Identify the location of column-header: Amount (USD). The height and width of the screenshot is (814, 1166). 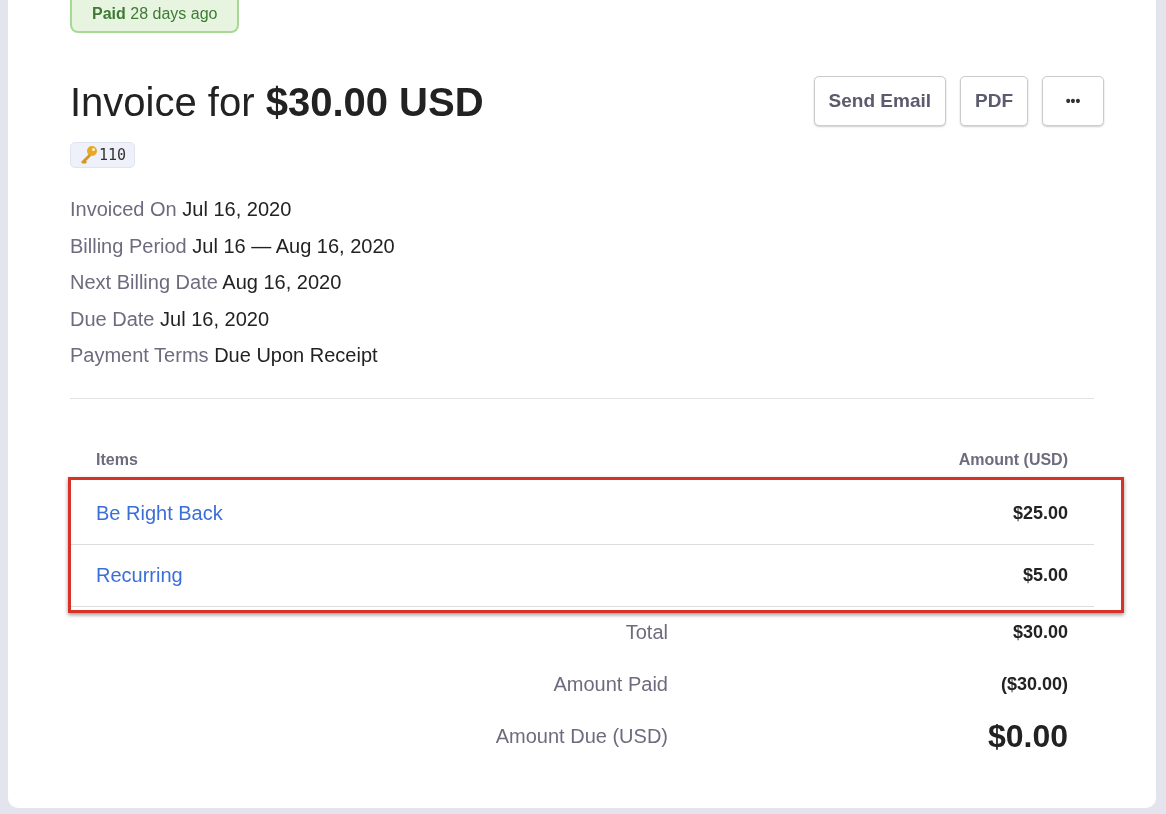
(1013, 460).